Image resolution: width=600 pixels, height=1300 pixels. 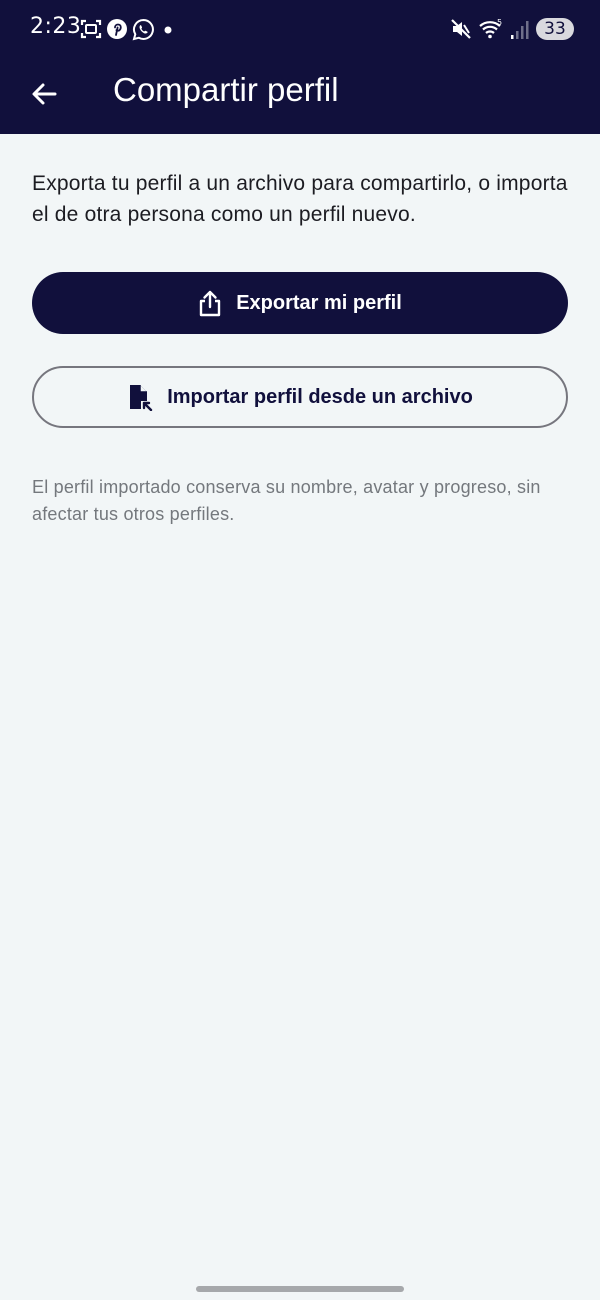 What do you see at coordinates (226, 89) in the screenshot?
I see `page-title: Compartir perfil` at bounding box center [226, 89].